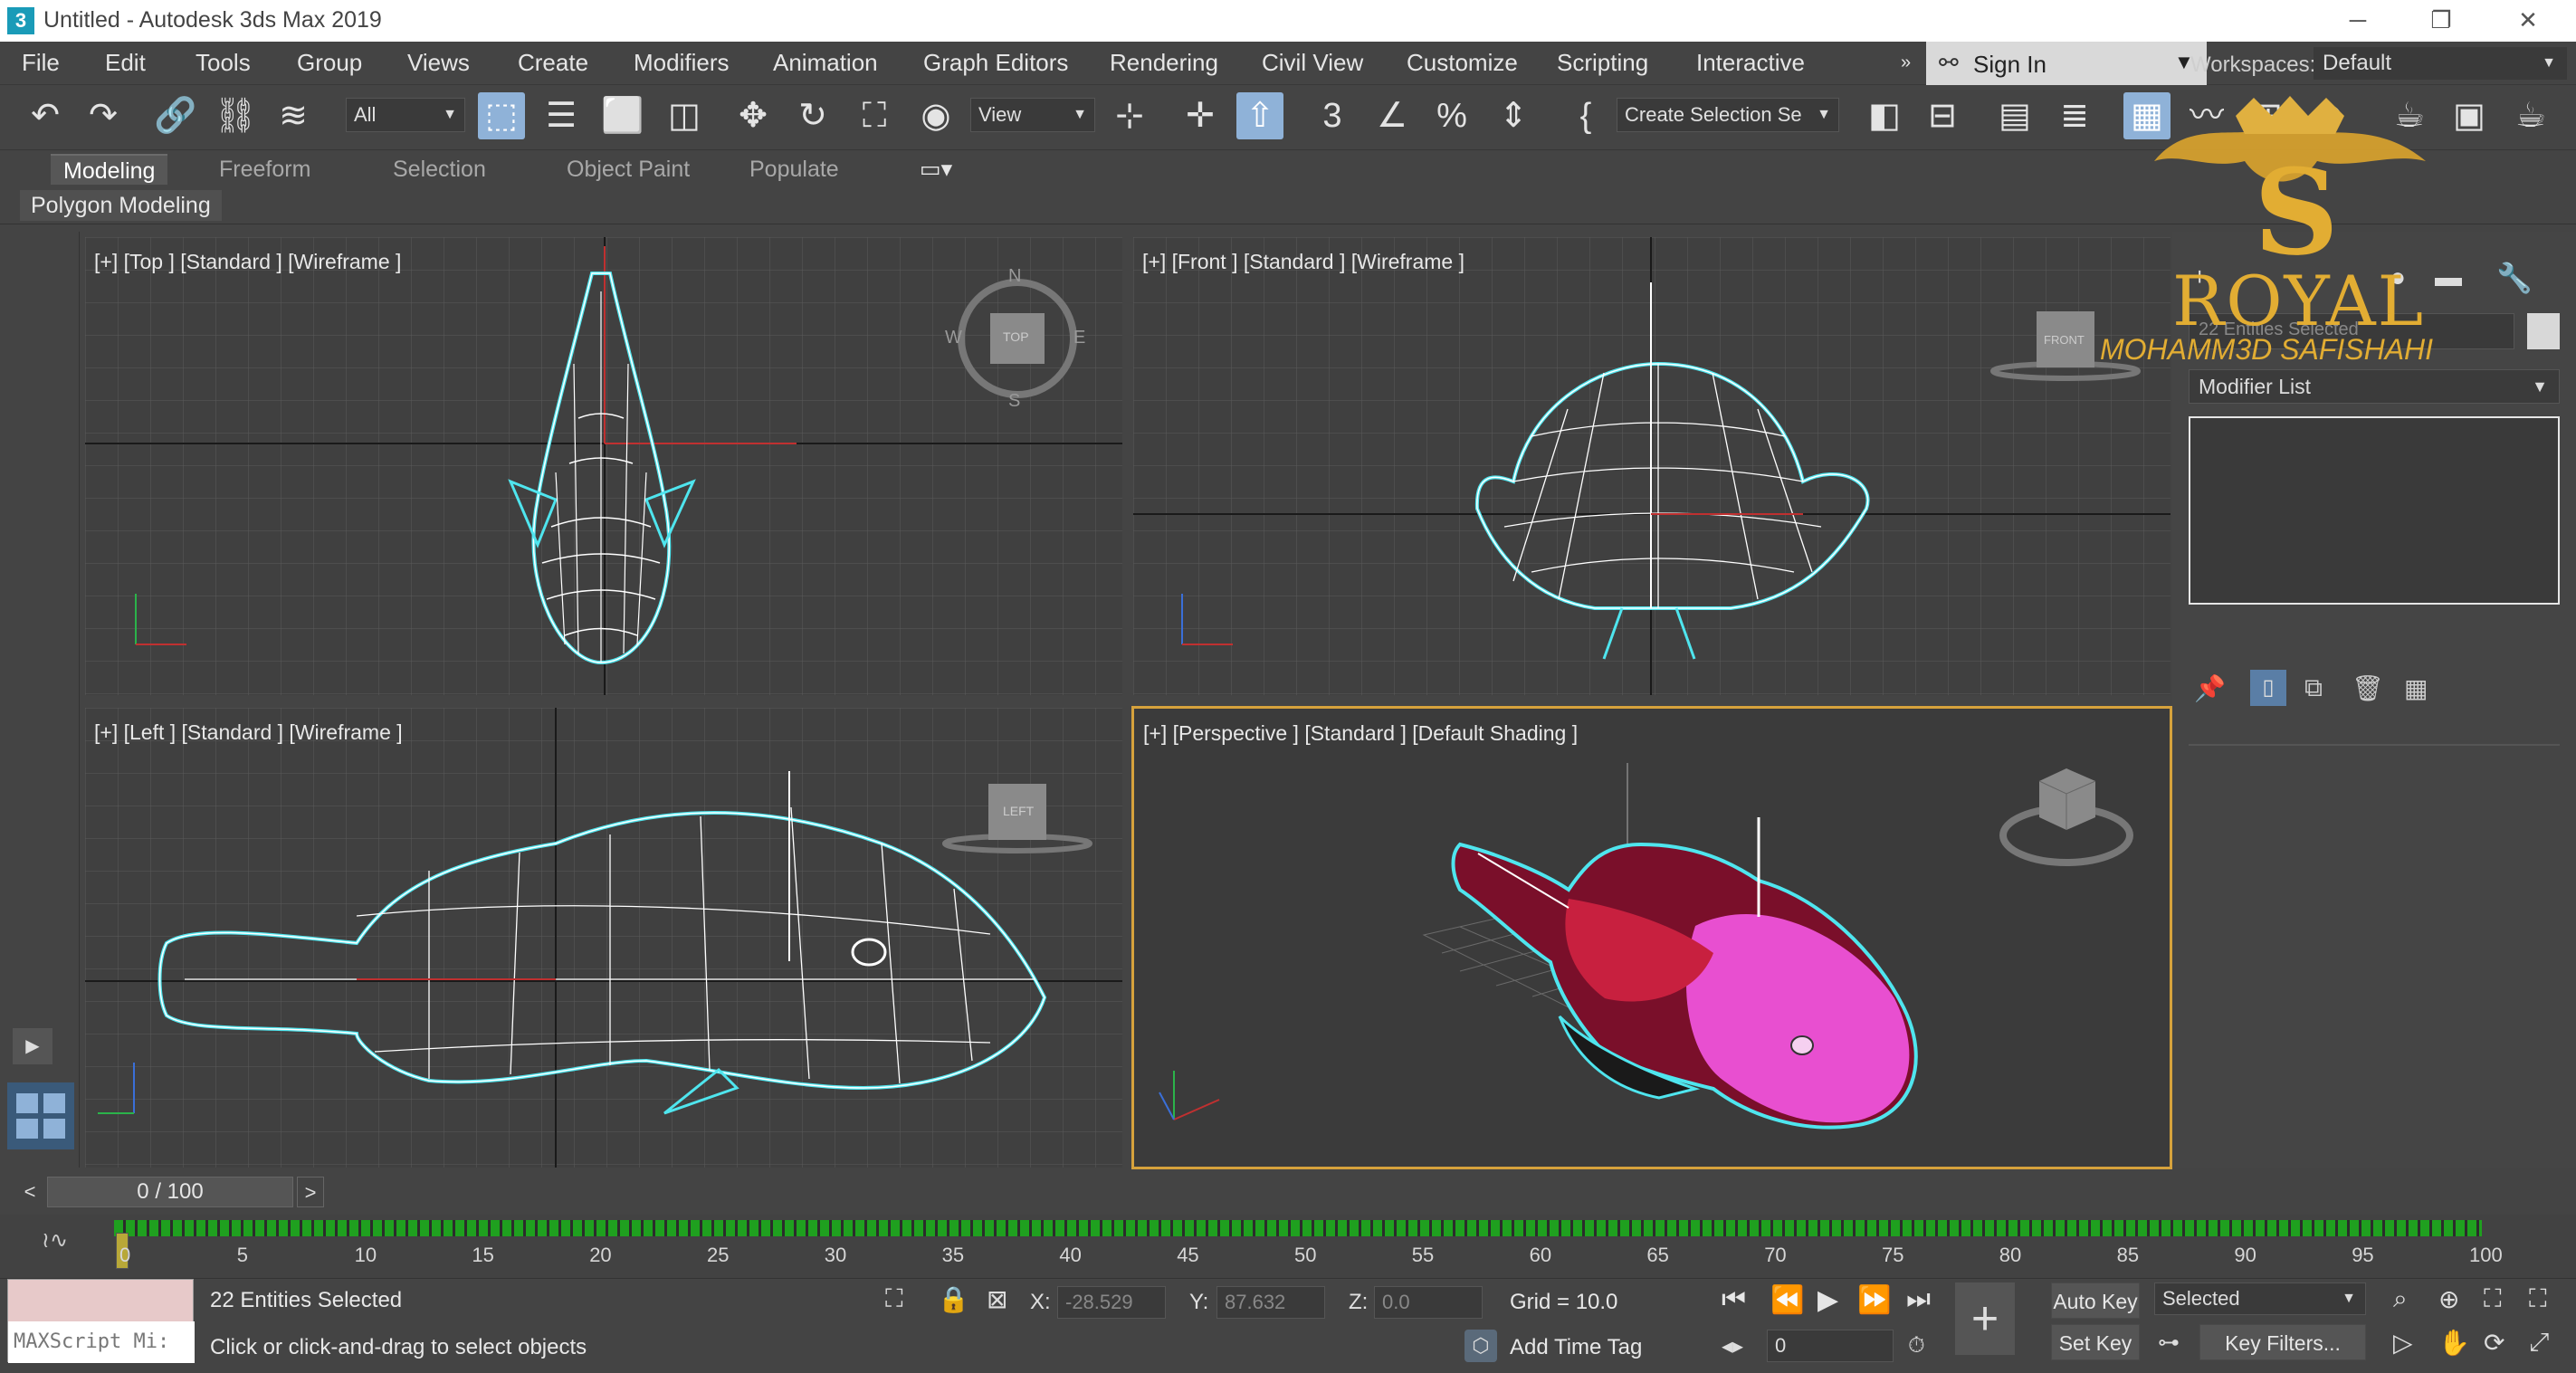 This screenshot has width=2576, height=1373. What do you see at coordinates (1985, 1318) in the screenshot?
I see `new-key-icon: +` at bounding box center [1985, 1318].